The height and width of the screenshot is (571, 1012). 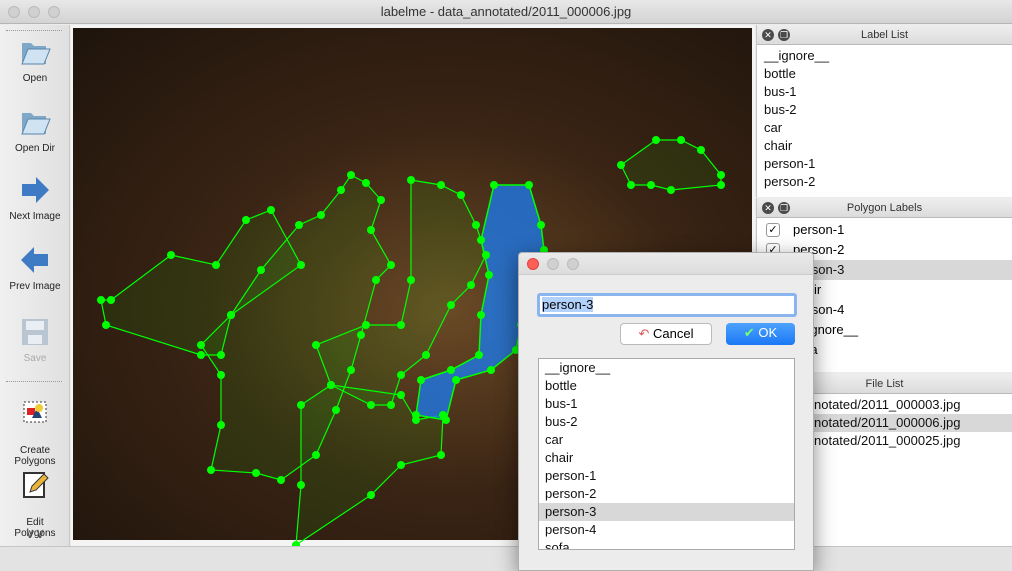 I want to click on label-choice-item: person-4, so click(x=666, y=530).